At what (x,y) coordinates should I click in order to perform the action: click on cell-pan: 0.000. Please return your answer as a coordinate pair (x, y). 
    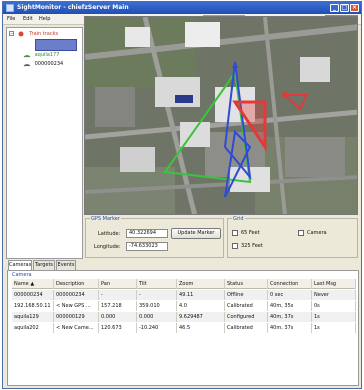
    Looking at the image, I should click on (118, 317).